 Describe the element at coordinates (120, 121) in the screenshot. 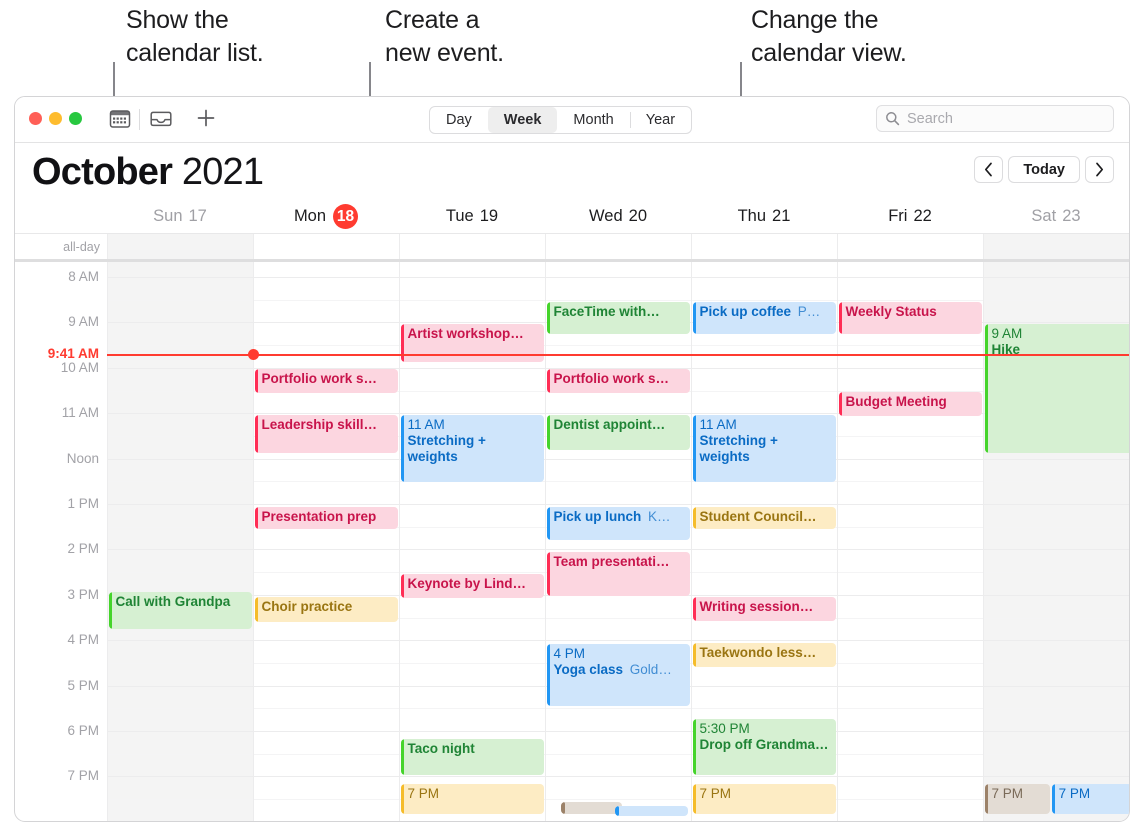

I see `calendar-list-icon` at that location.